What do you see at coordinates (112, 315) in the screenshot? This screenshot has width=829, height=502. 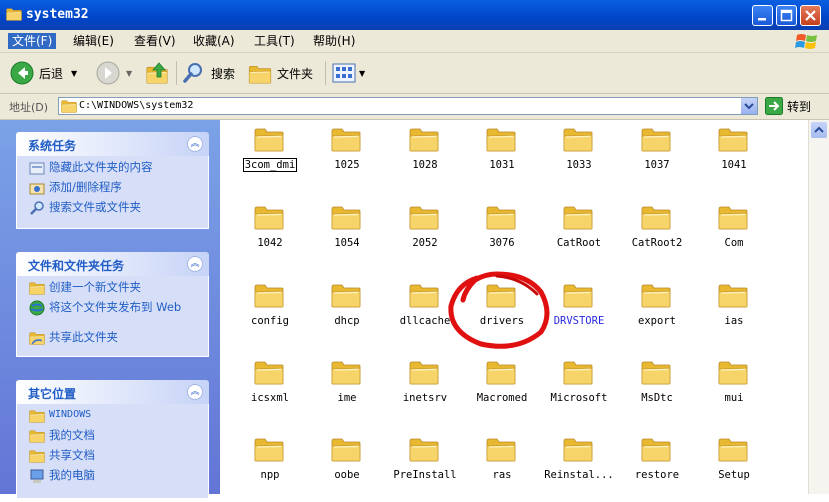 I see `task-publish-web: 将这个文件夹发布到 Web` at bounding box center [112, 315].